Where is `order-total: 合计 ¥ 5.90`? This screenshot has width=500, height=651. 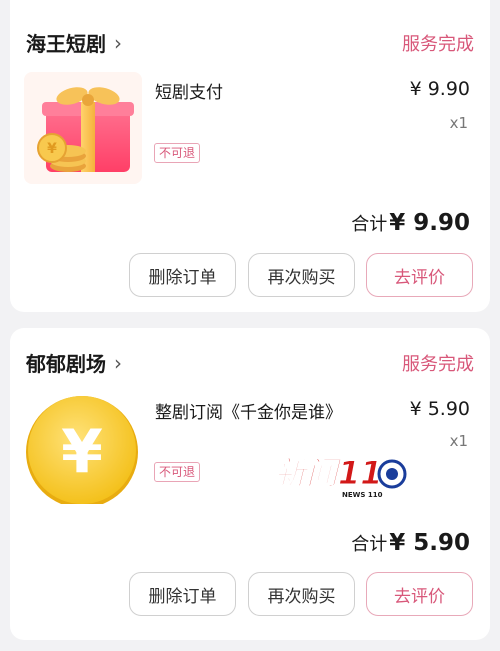
order-total: 合计 ¥ 5.90 is located at coordinates (410, 543).